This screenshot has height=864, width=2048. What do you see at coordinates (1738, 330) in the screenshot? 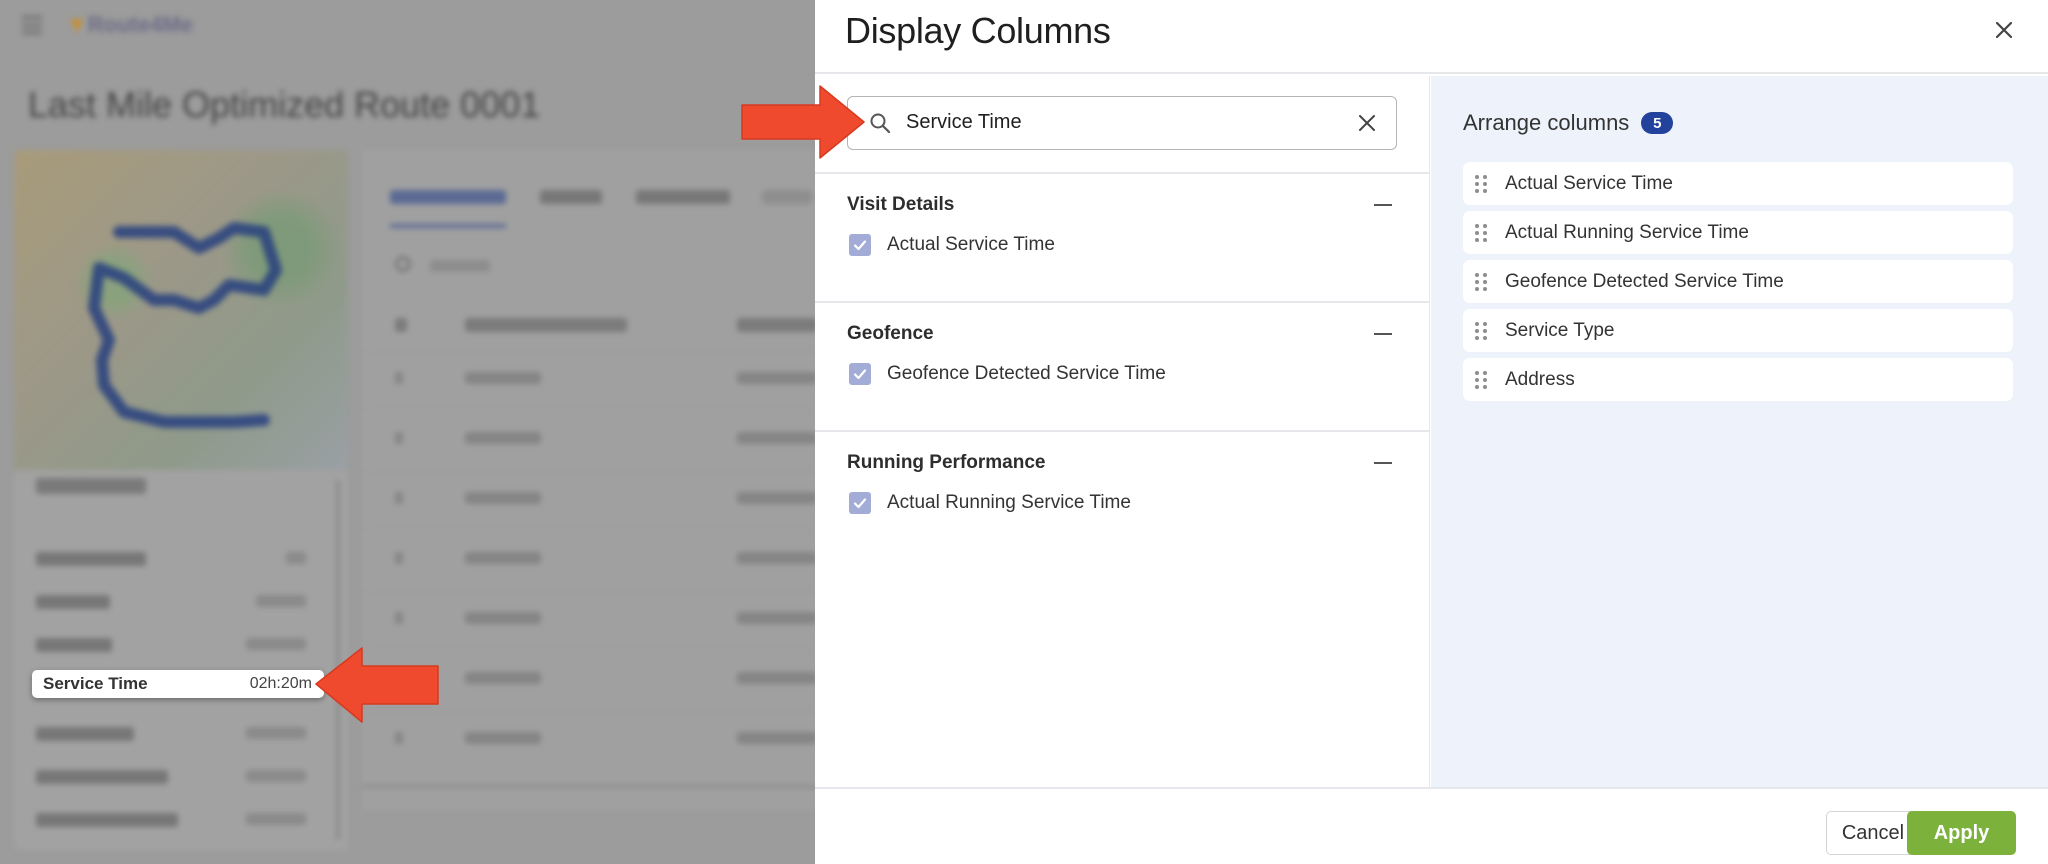
I see `arrange-item: Service Type` at bounding box center [1738, 330].